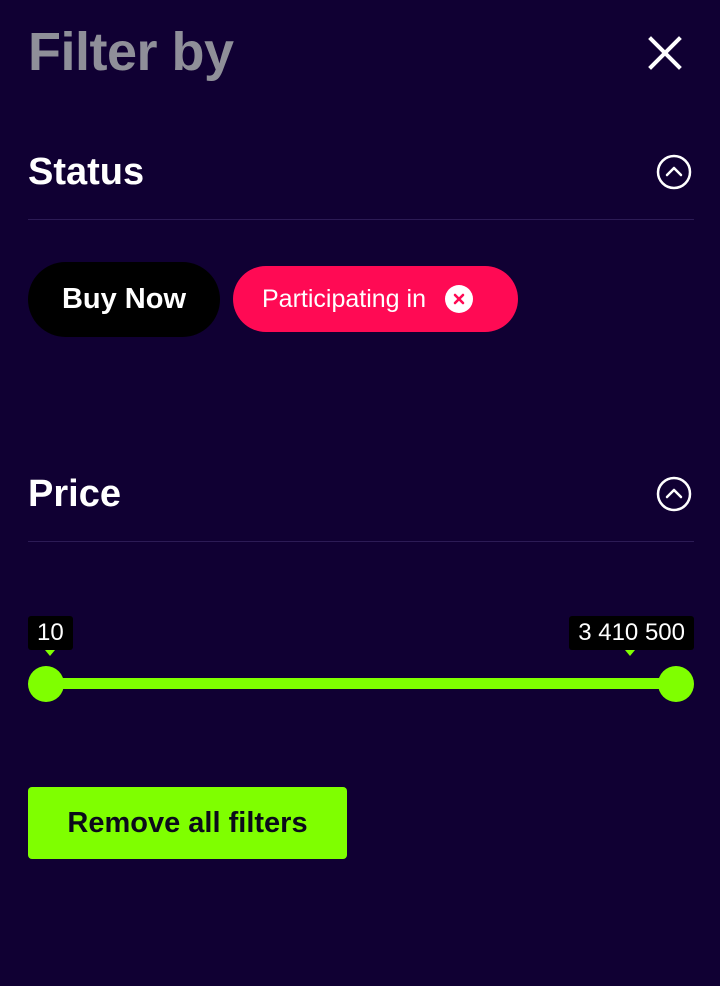 The image size is (720, 986). I want to click on close-button, so click(665, 53).